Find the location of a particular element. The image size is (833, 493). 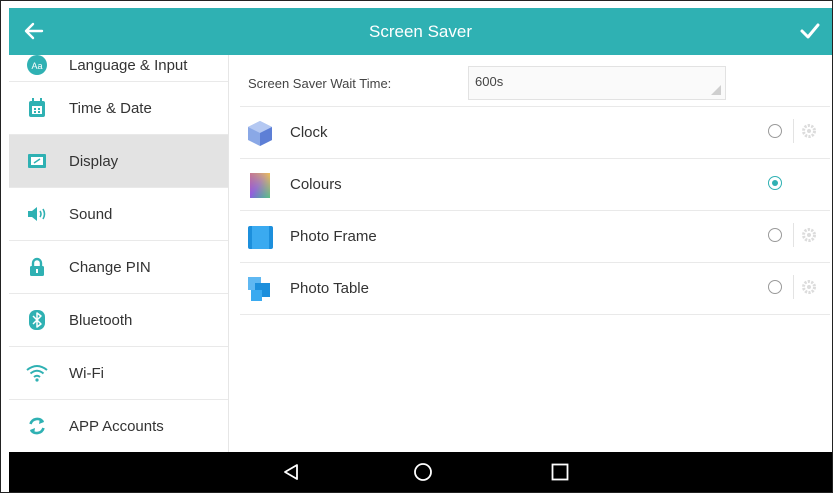

wifi-icon is located at coordinates (37, 373).